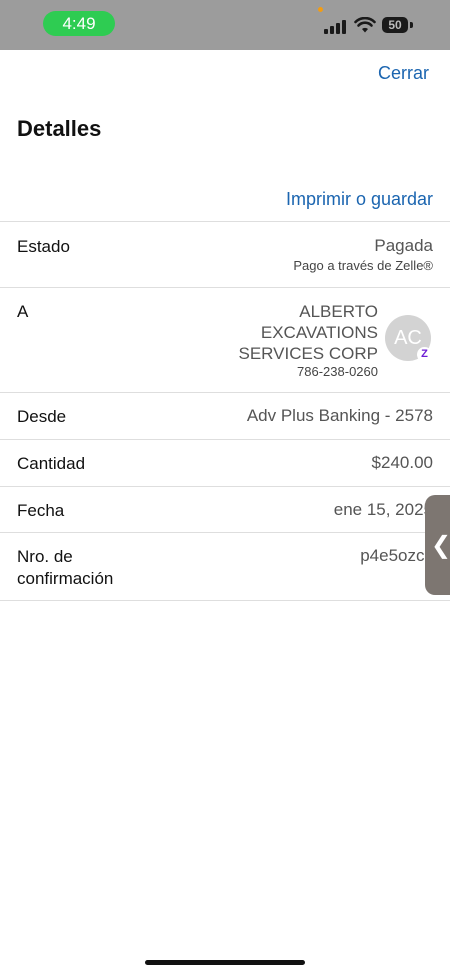 This screenshot has height=975, width=450. What do you see at coordinates (79, 23) in the screenshot?
I see `status-time: 4:49` at bounding box center [79, 23].